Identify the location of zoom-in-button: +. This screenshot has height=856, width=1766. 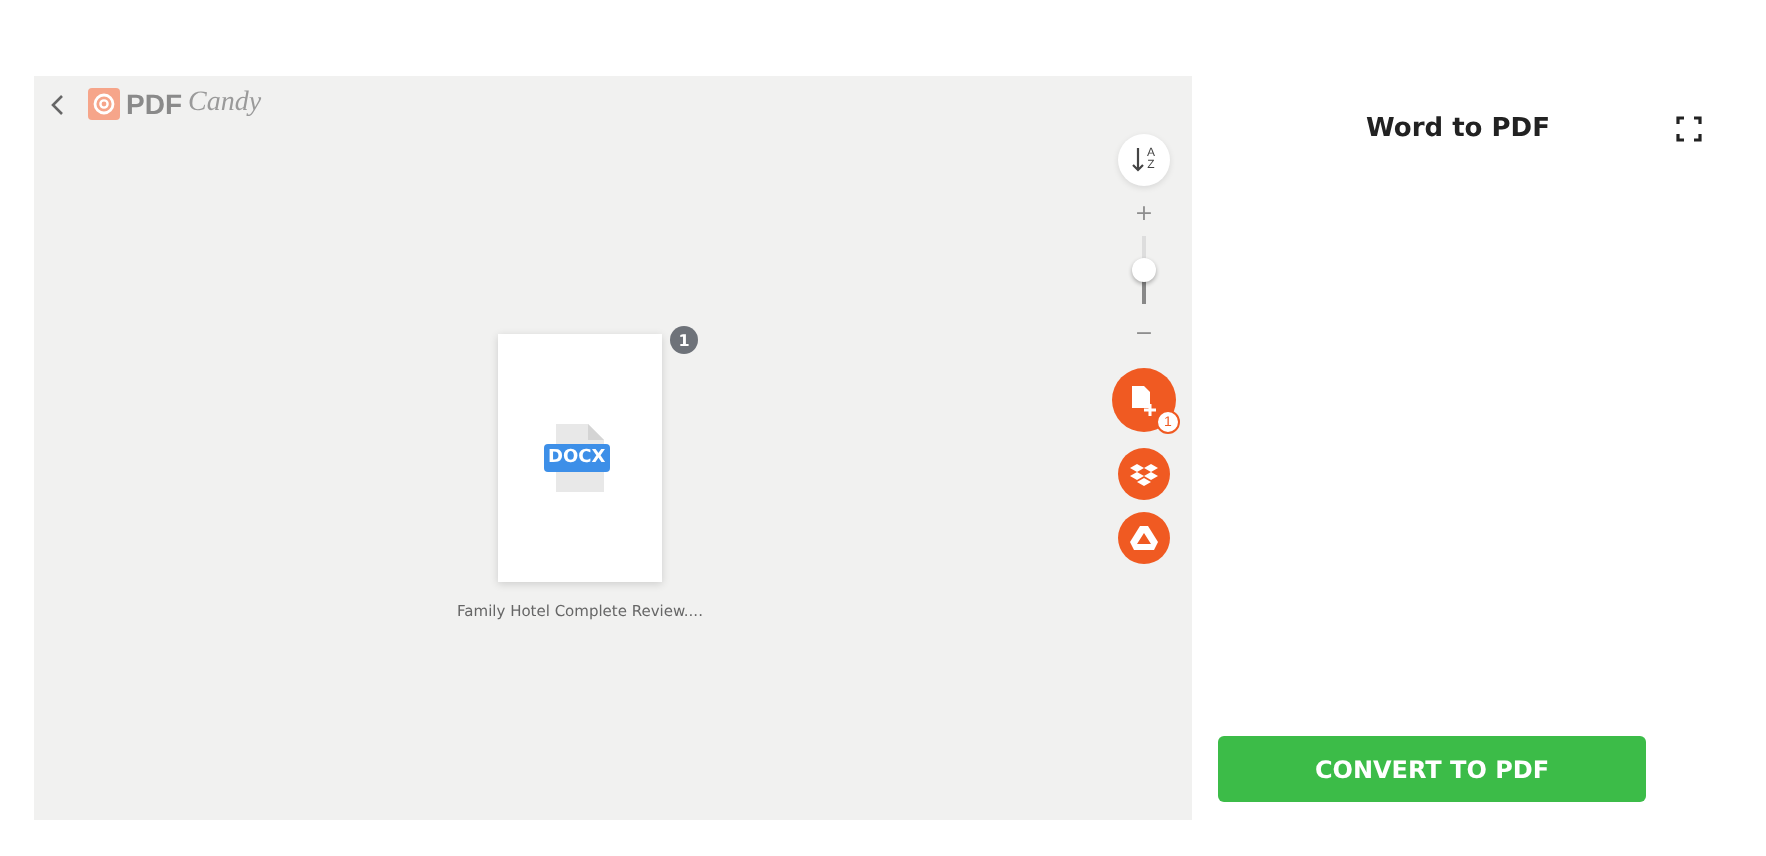
(1144, 213).